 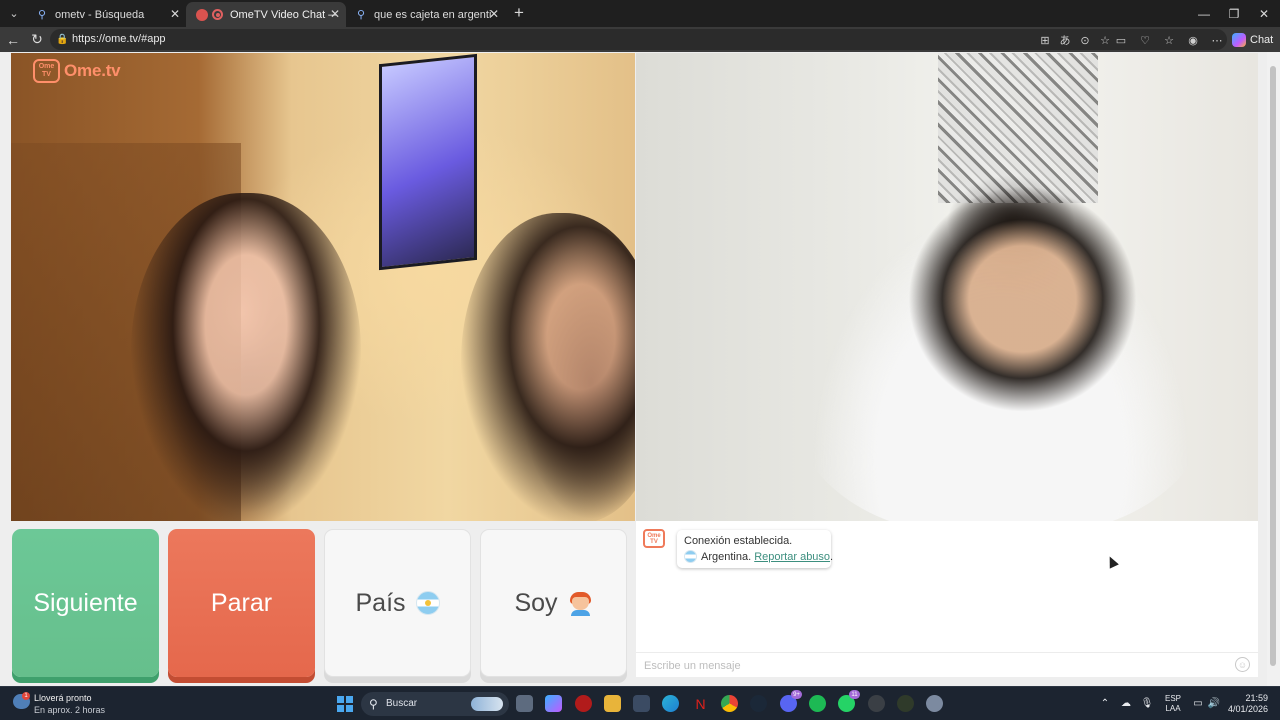 What do you see at coordinates (738, 541) in the screenshot?
I see `connection-status-text: Conexión establecida.` at bounding box center [738, 541].